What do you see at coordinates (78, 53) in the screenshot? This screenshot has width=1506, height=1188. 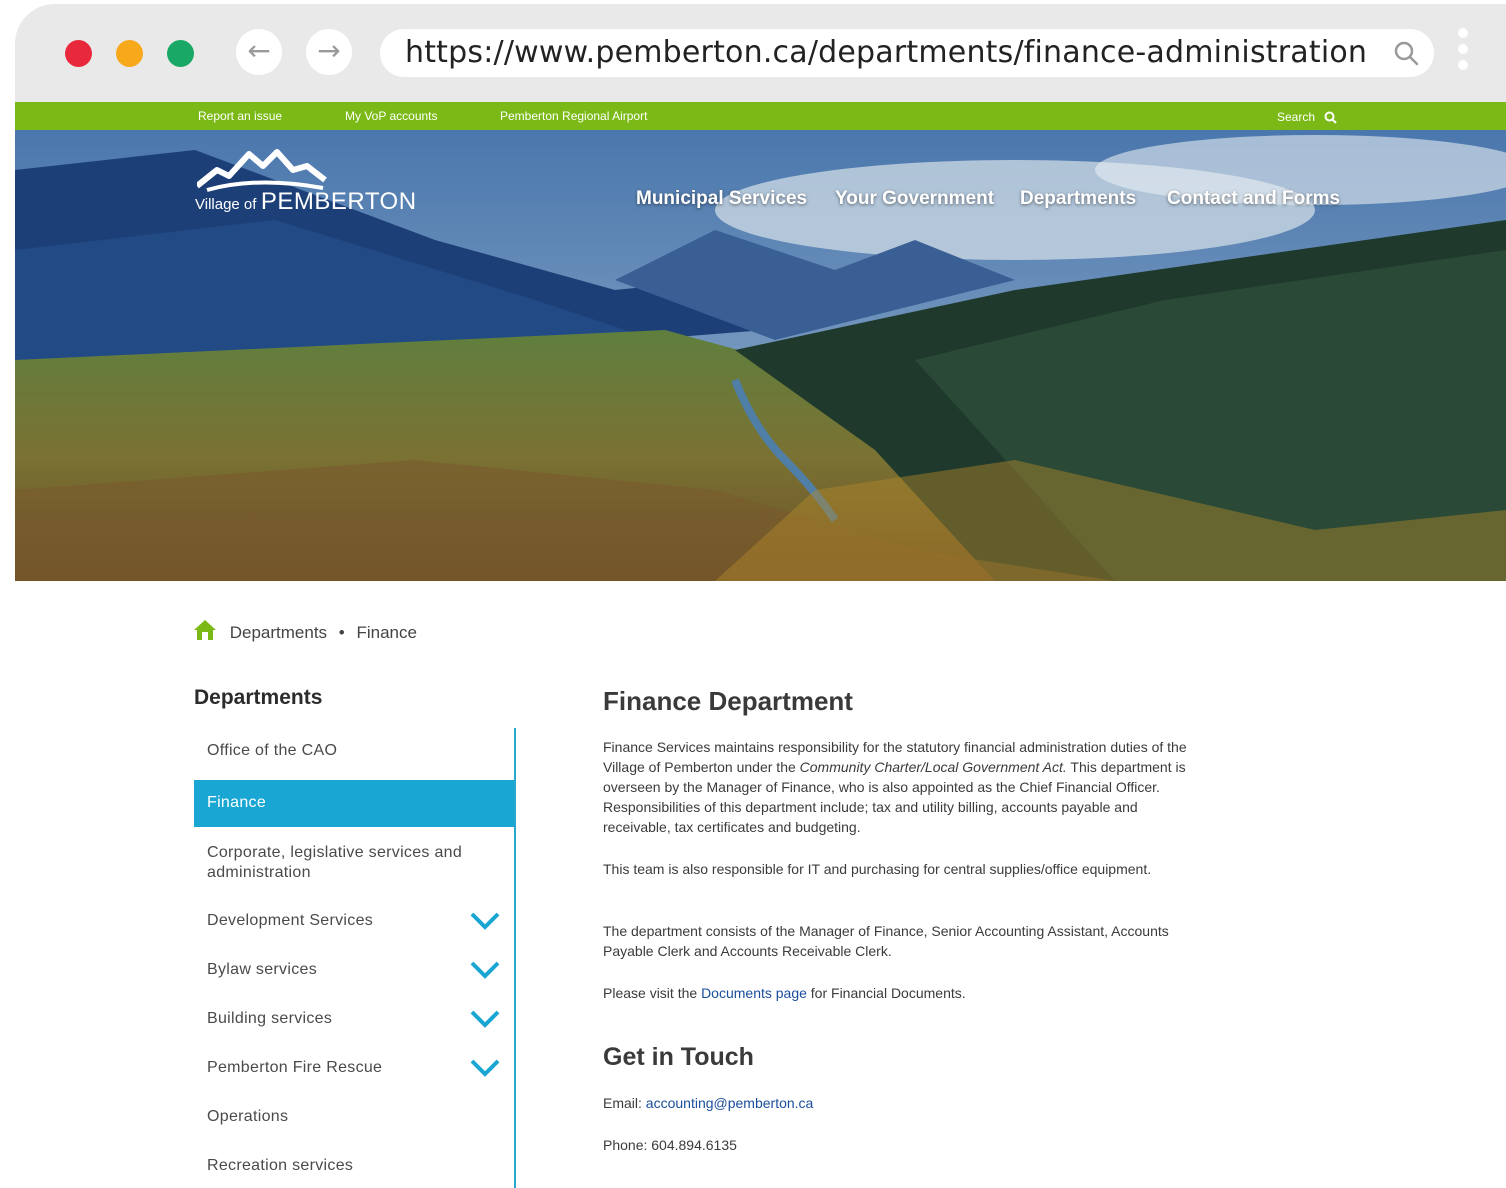 I see `close-window-dot` at bounding box center [78, 53].